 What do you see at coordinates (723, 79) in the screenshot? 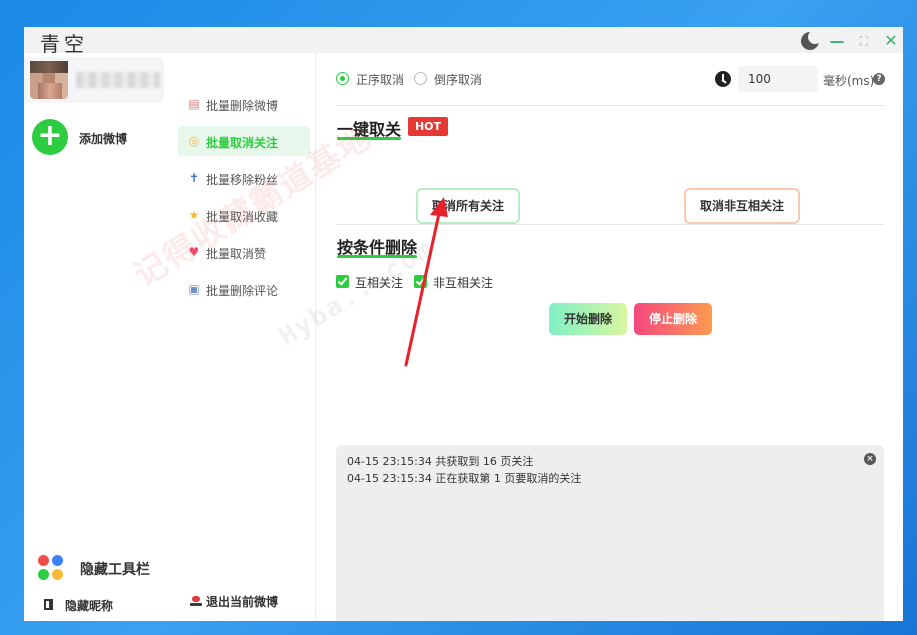
I see `clock-icon` at bounding box center [723, 79].